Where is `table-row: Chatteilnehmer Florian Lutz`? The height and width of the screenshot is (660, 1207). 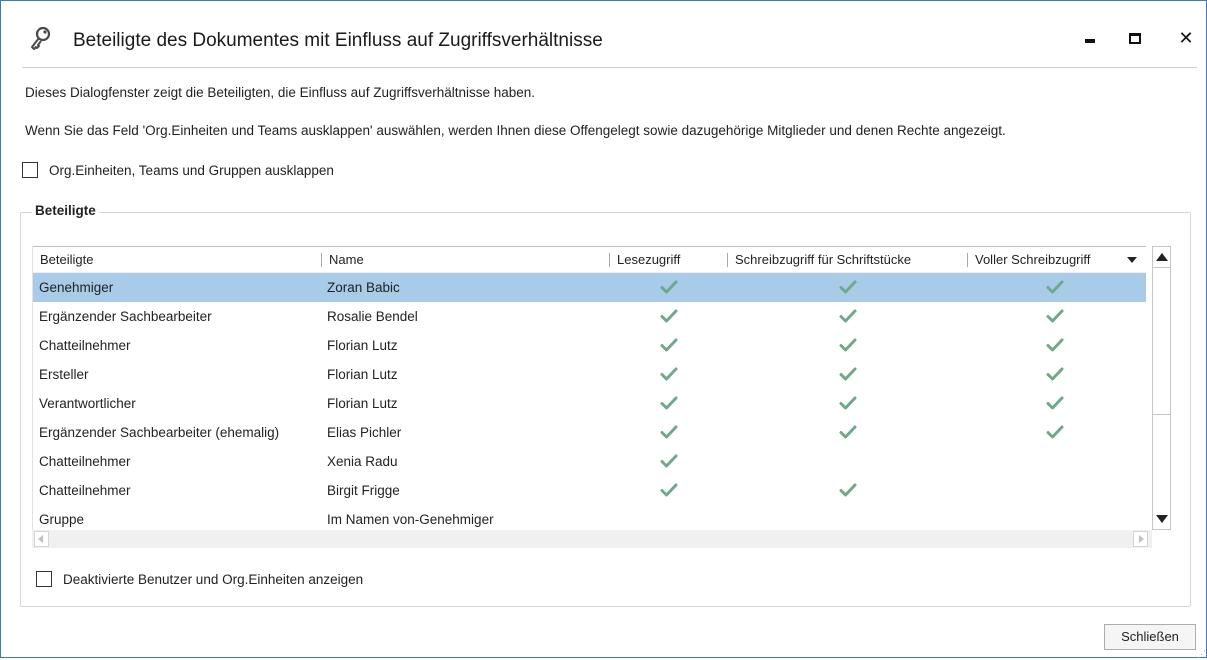
table-row: Chatteilnehmer Florian Lutz is located at coordinates (589, 345).